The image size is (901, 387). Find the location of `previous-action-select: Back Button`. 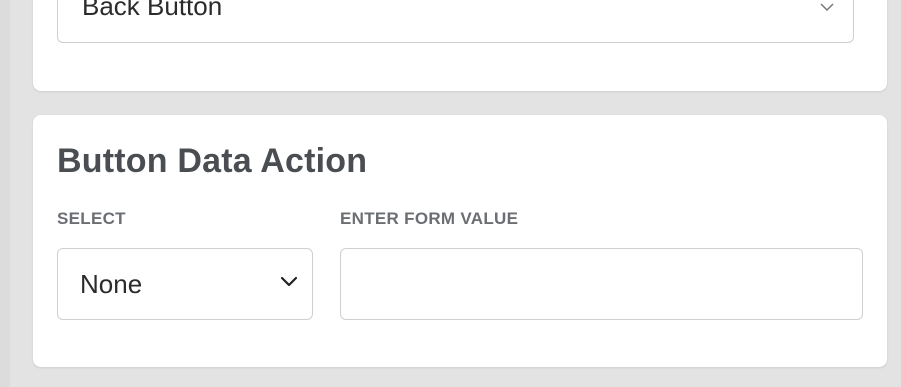

previous-action-select: Back Button is located at coordinates (455, 21).